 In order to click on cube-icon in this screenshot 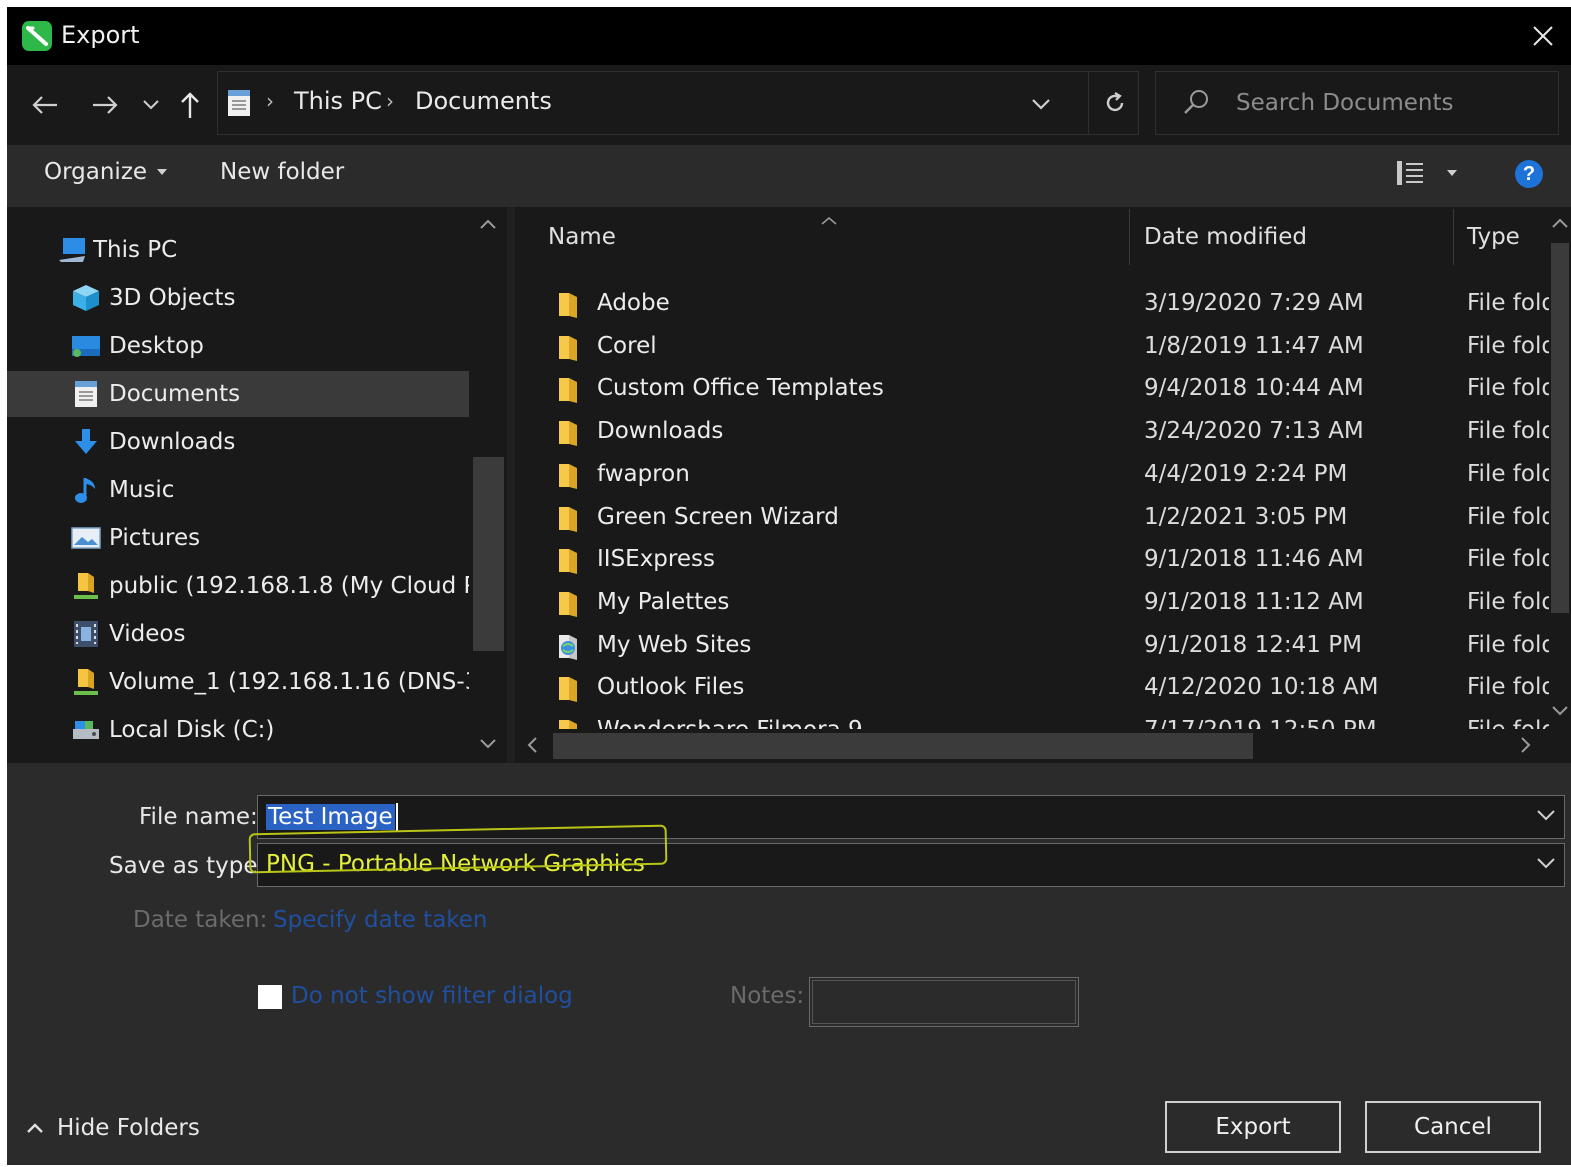, I will do `click(86, 298)`.